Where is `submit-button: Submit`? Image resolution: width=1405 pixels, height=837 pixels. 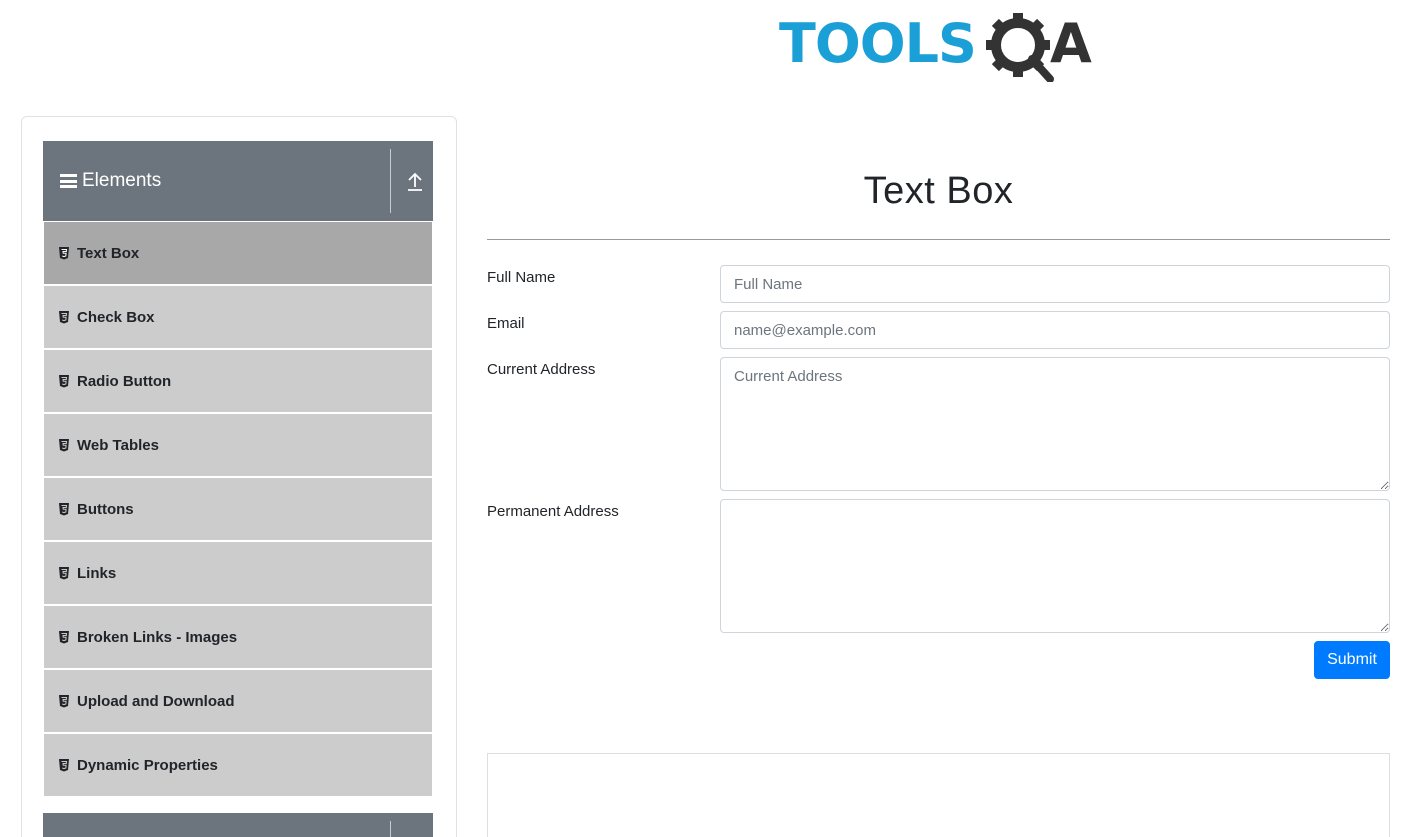 submit-button: Submit is located at coordinates (1352, 660).